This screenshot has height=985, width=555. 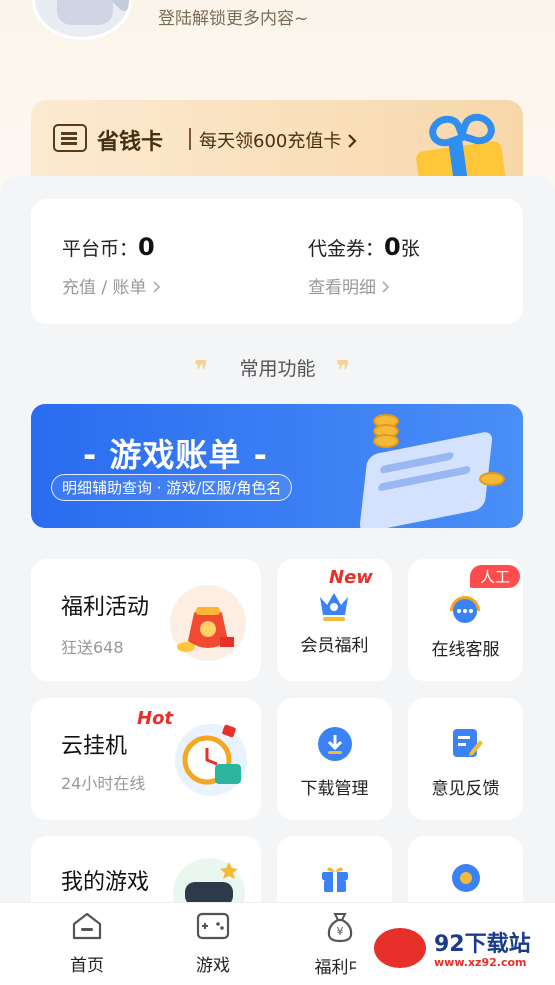 What do you see at coordinates (146, 247) in the screenshot?
I see `coins-value: 0` at bounding box center [146, 247].